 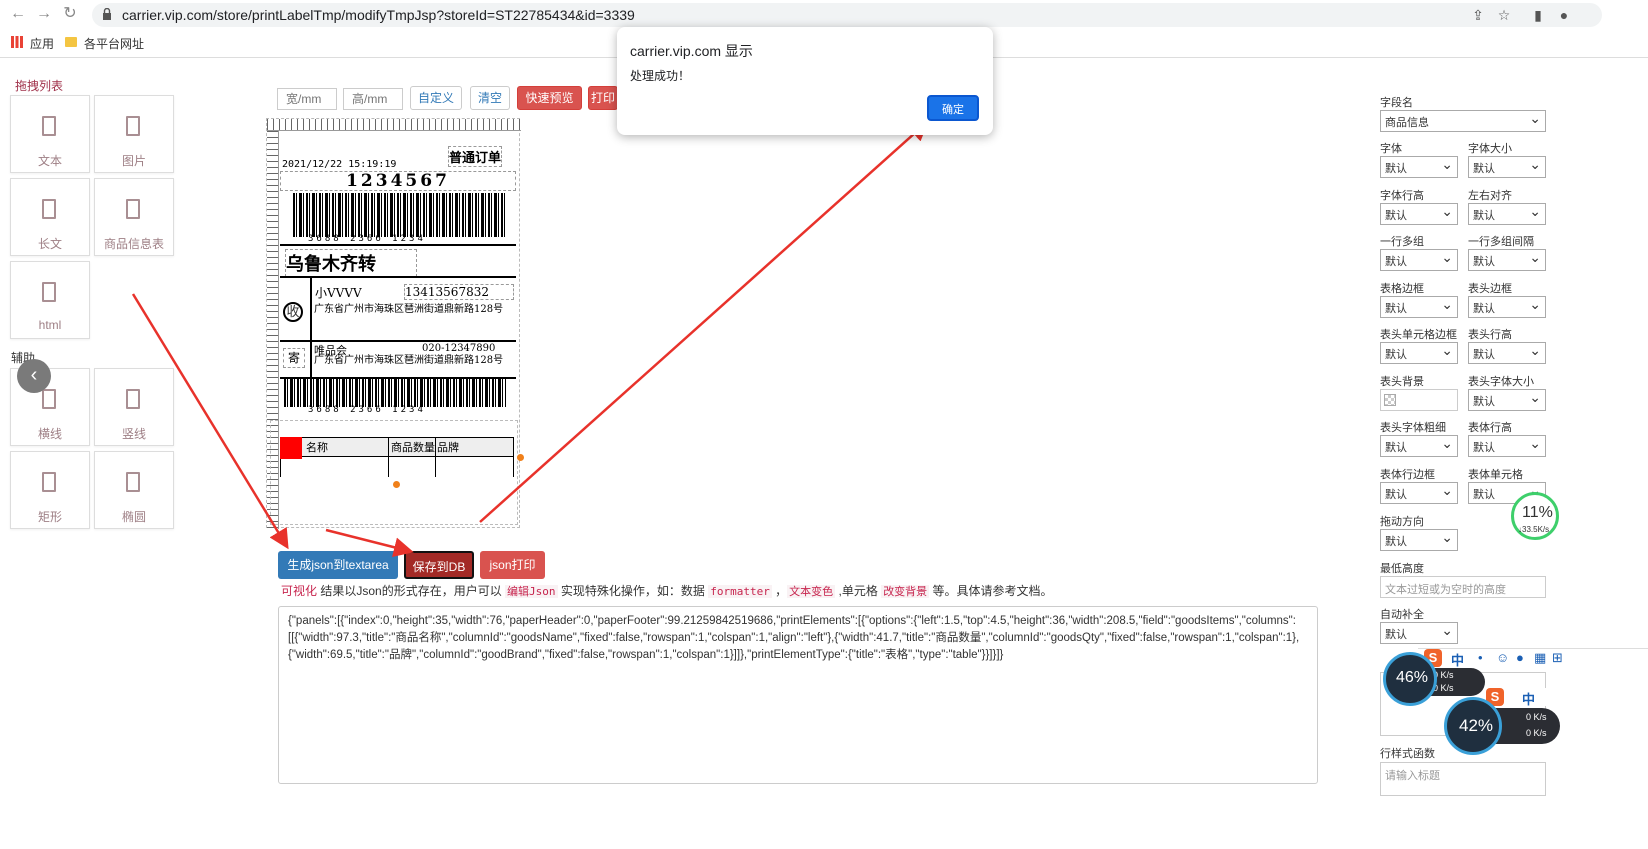 I want to click on dialog-message: 处理成功！, so click(x=660, y=76).